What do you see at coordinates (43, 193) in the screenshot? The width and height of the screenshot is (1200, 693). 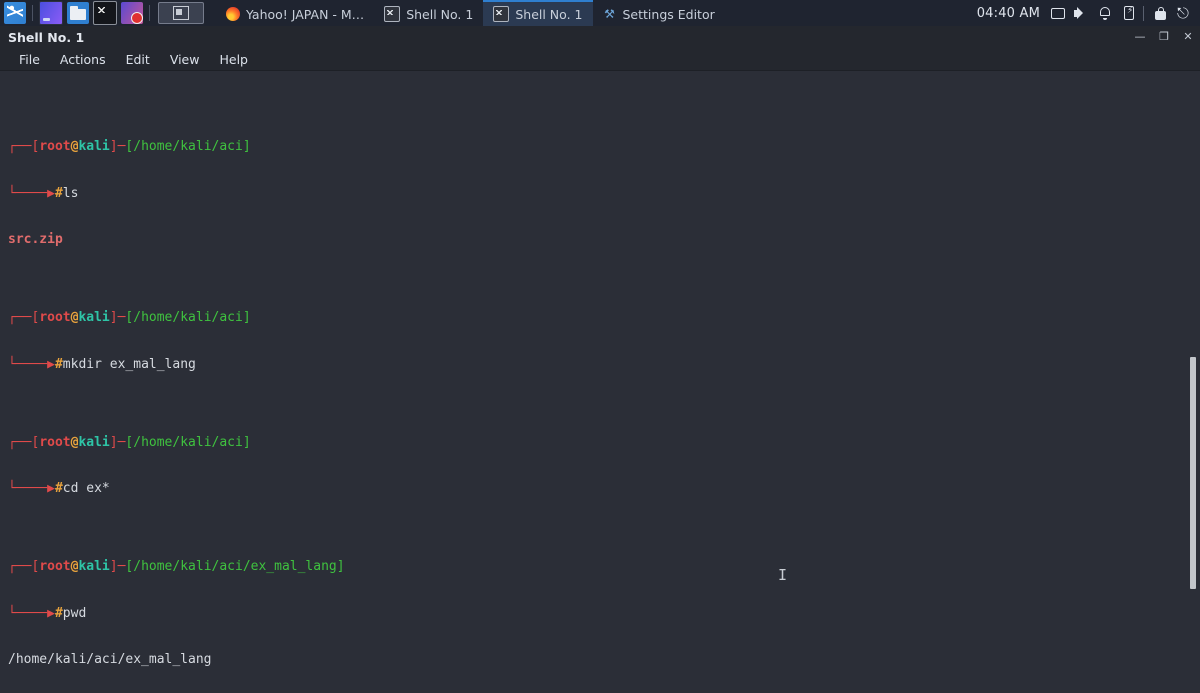 I see `command-line: └────▶#ls` at bounding box center [43, 193].